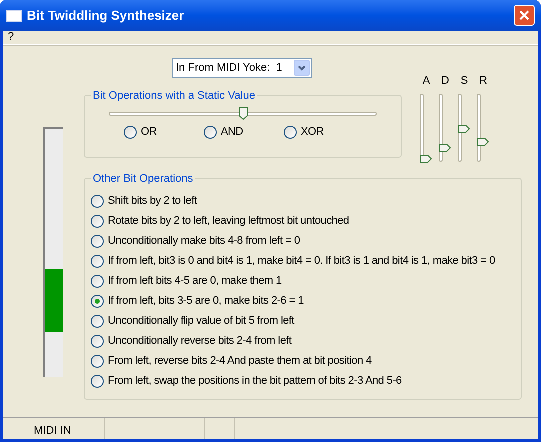  I want to click on radio-option: If from left, bits 3-5 are 0, make bits 2-6 = 1, so click(306, 301).